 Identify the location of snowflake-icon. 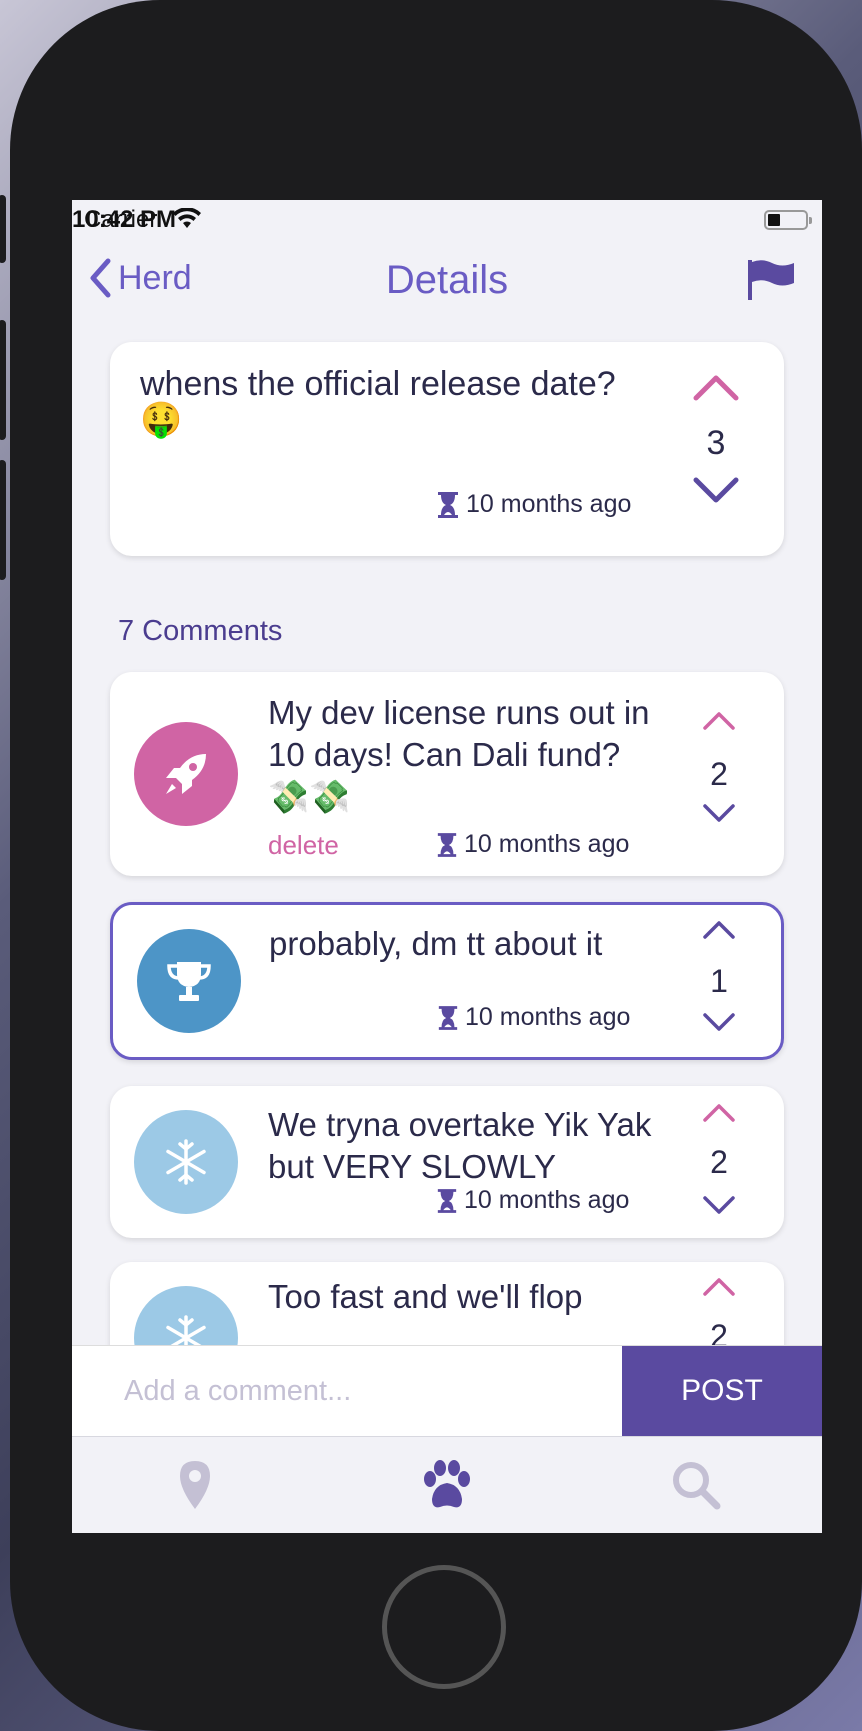
(186, 1162).